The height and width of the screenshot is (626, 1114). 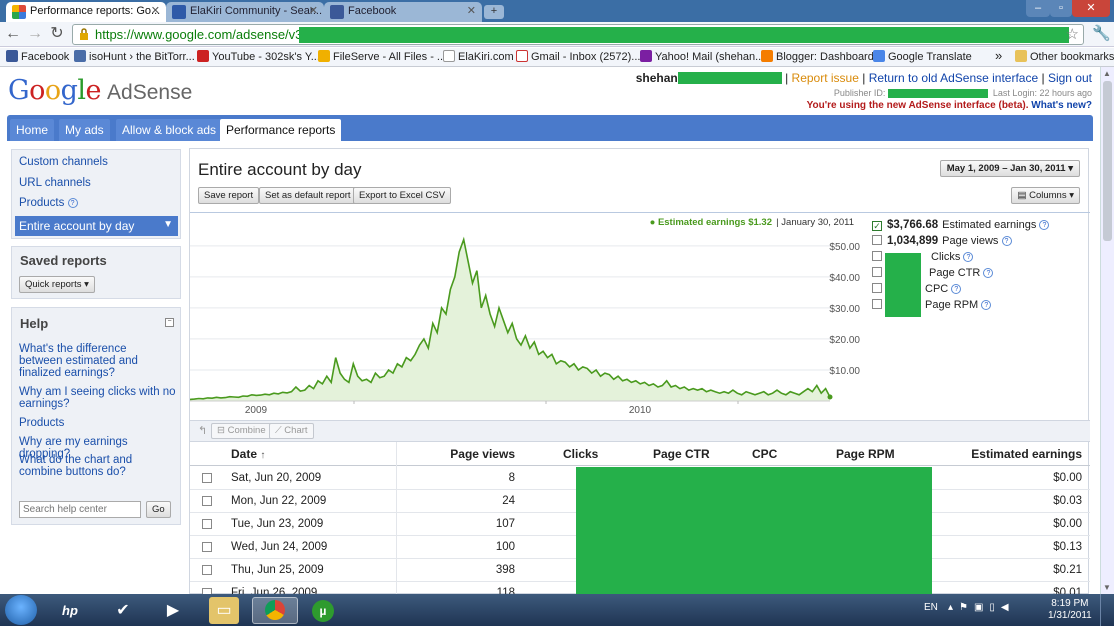 What do you see at coordinates (169, 130) in the screenshot?
I see `tab-allow-block-ads: Allow & block ads` at bounding box center [169, 130].